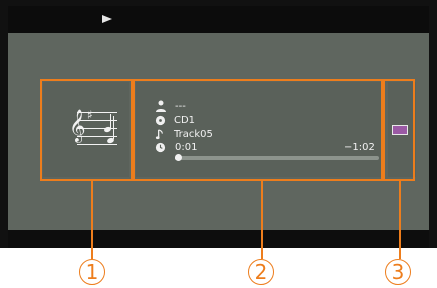 This screenshot has height=288, width=437. Describe the element at coordinates (86, 130) in the screenshot. I see `area-1-frame` at that location.